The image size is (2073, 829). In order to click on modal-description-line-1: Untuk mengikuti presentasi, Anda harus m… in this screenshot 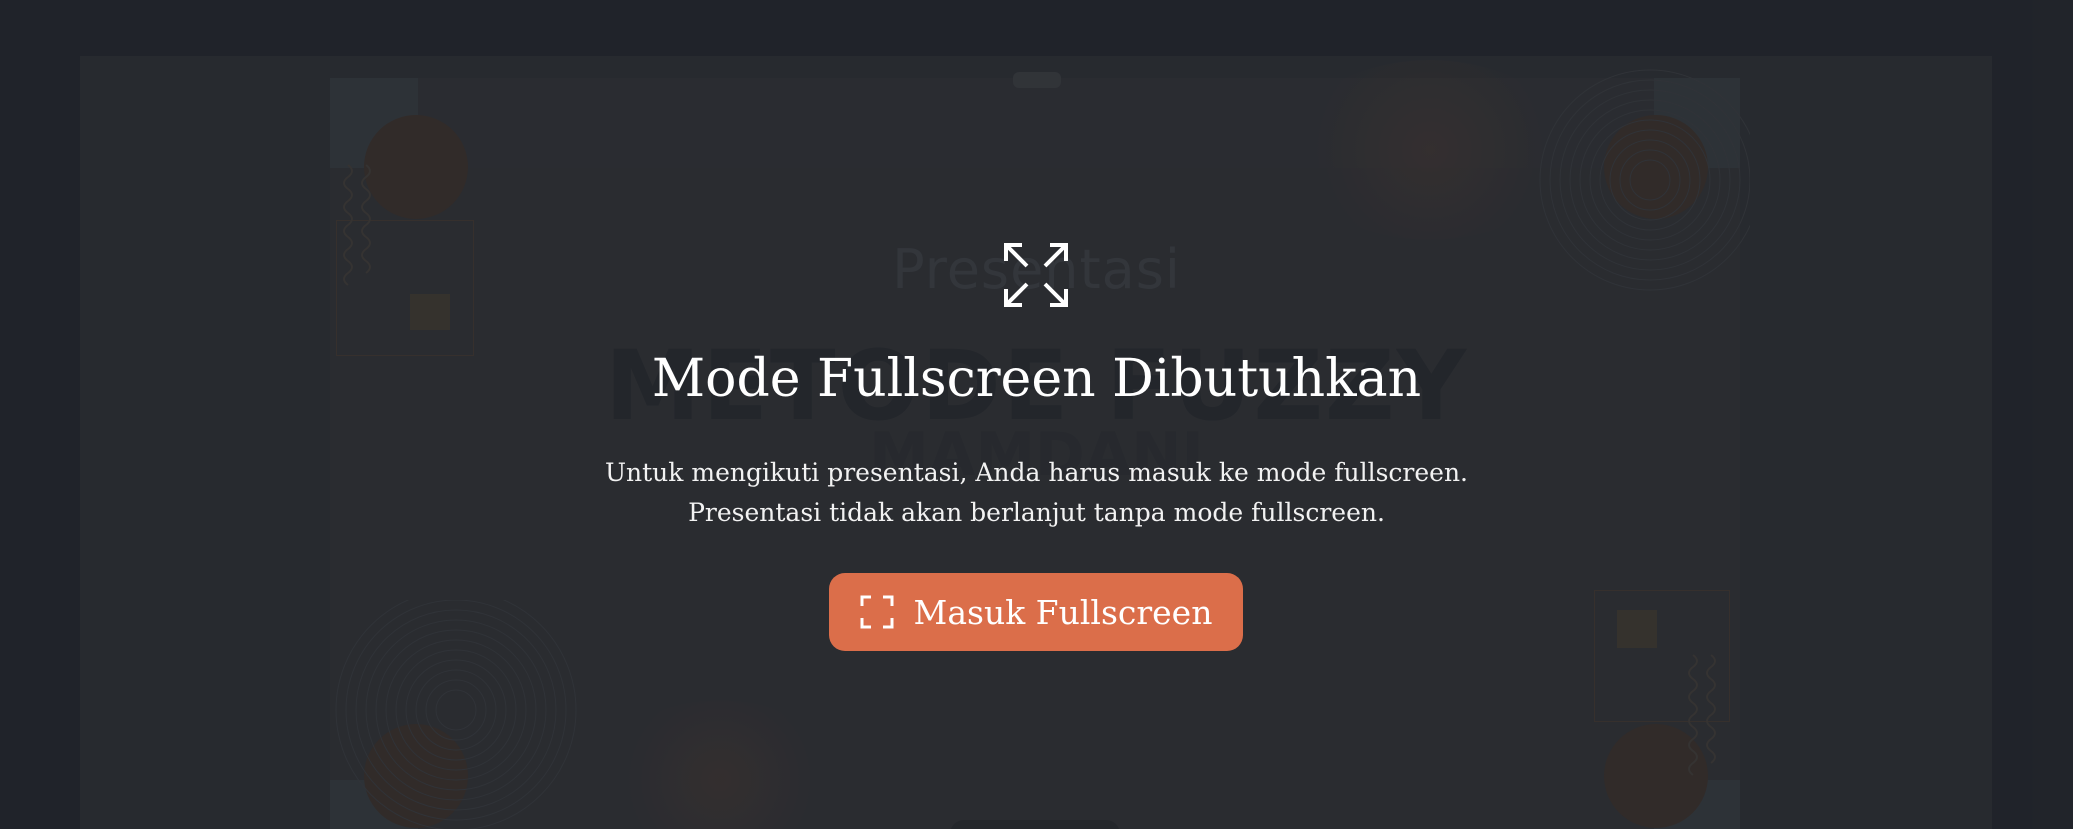, I will do `click(1036, 472)`.